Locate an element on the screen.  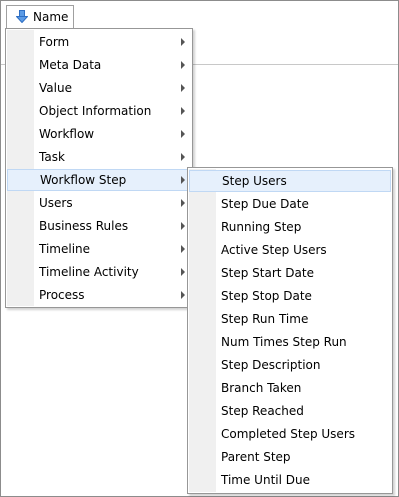
menu-item-label: Workflow is located at coordinates (67, 134).